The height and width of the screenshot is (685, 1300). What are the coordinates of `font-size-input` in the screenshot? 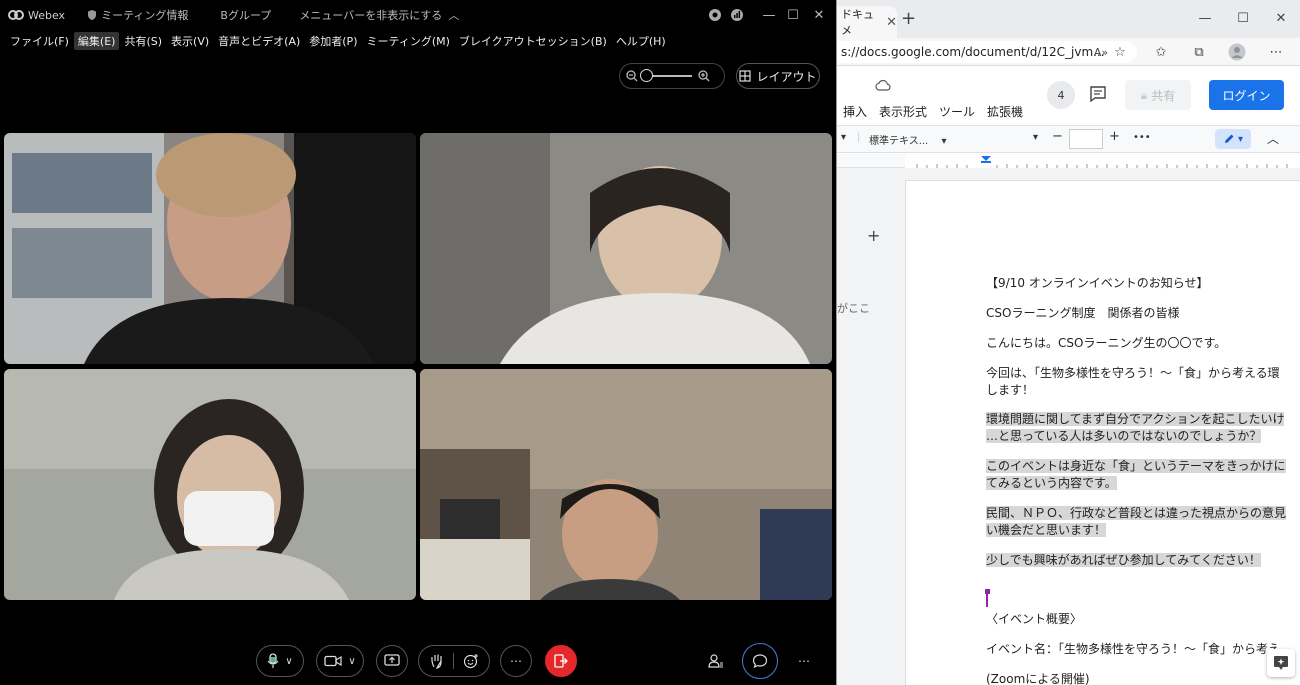 It's located at (1086, 139).